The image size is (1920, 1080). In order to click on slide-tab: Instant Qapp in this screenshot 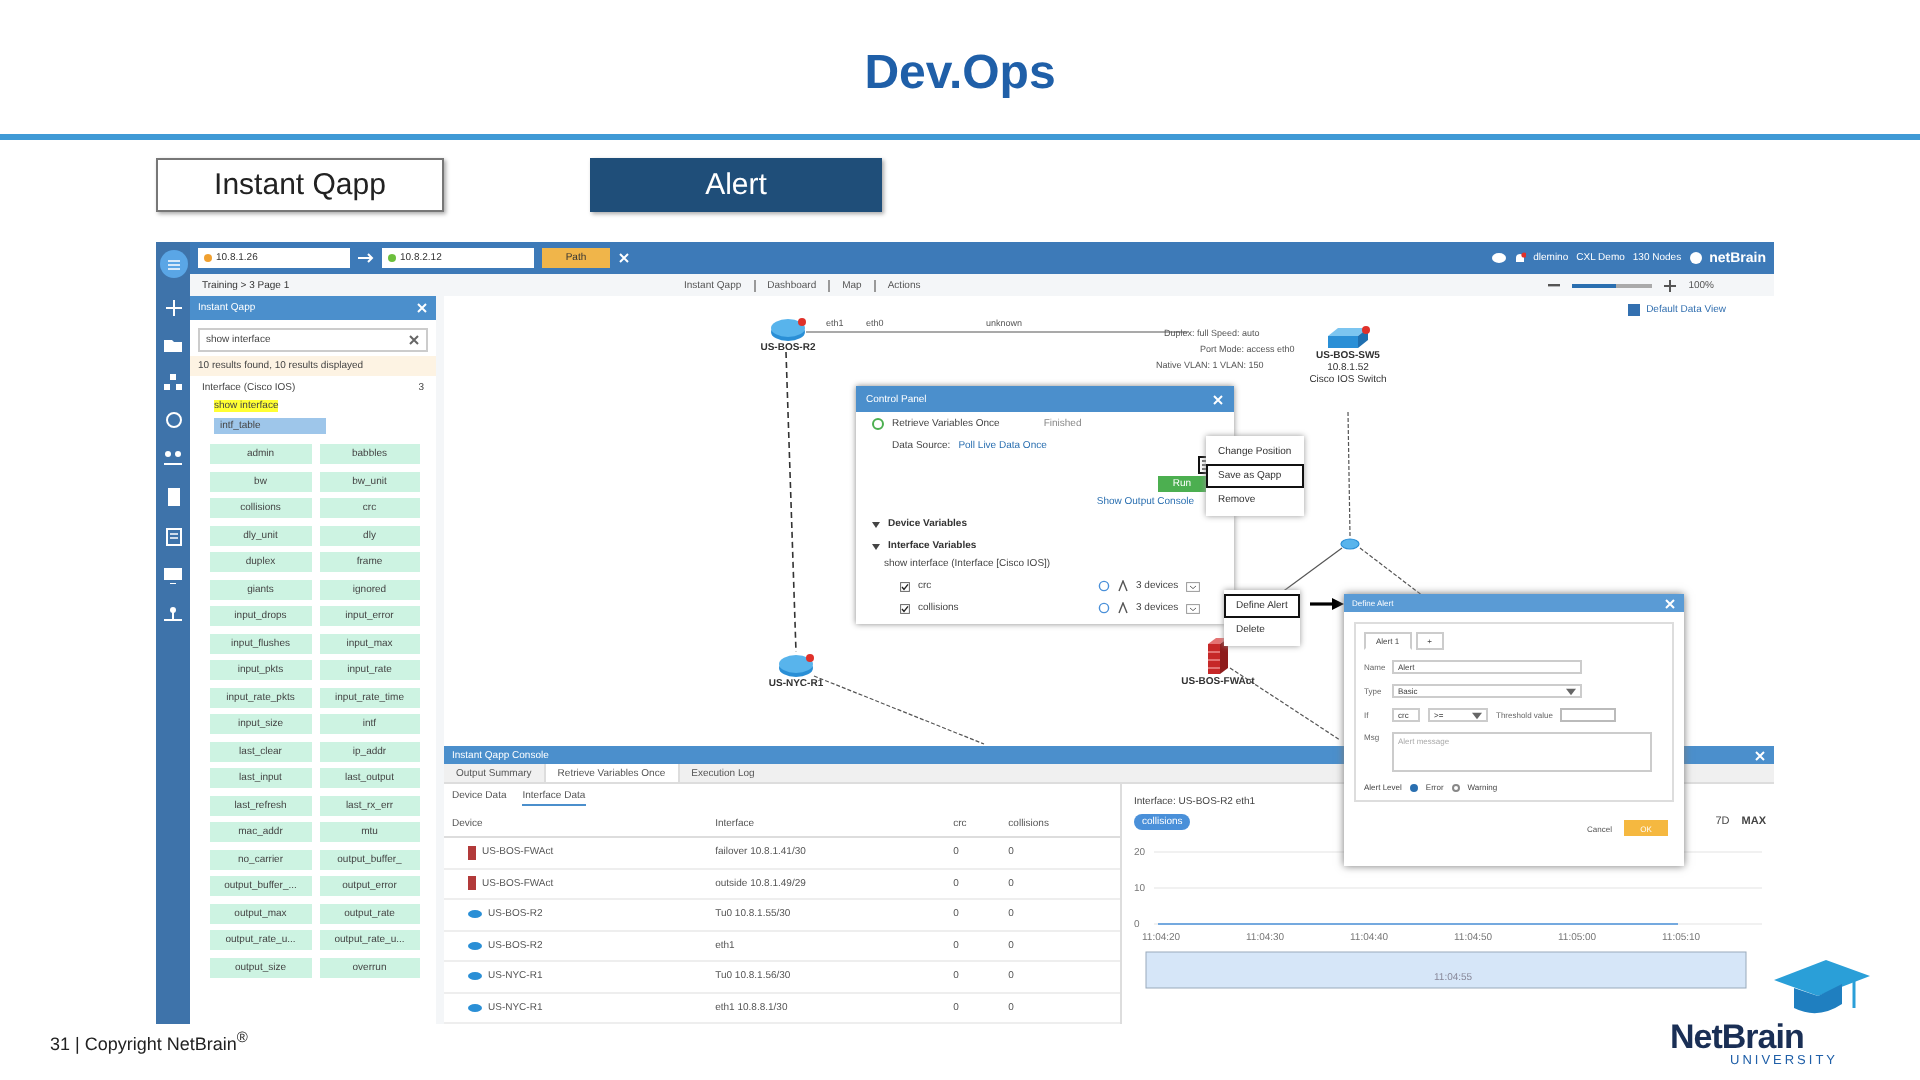, I will do `click(300, 185)`.